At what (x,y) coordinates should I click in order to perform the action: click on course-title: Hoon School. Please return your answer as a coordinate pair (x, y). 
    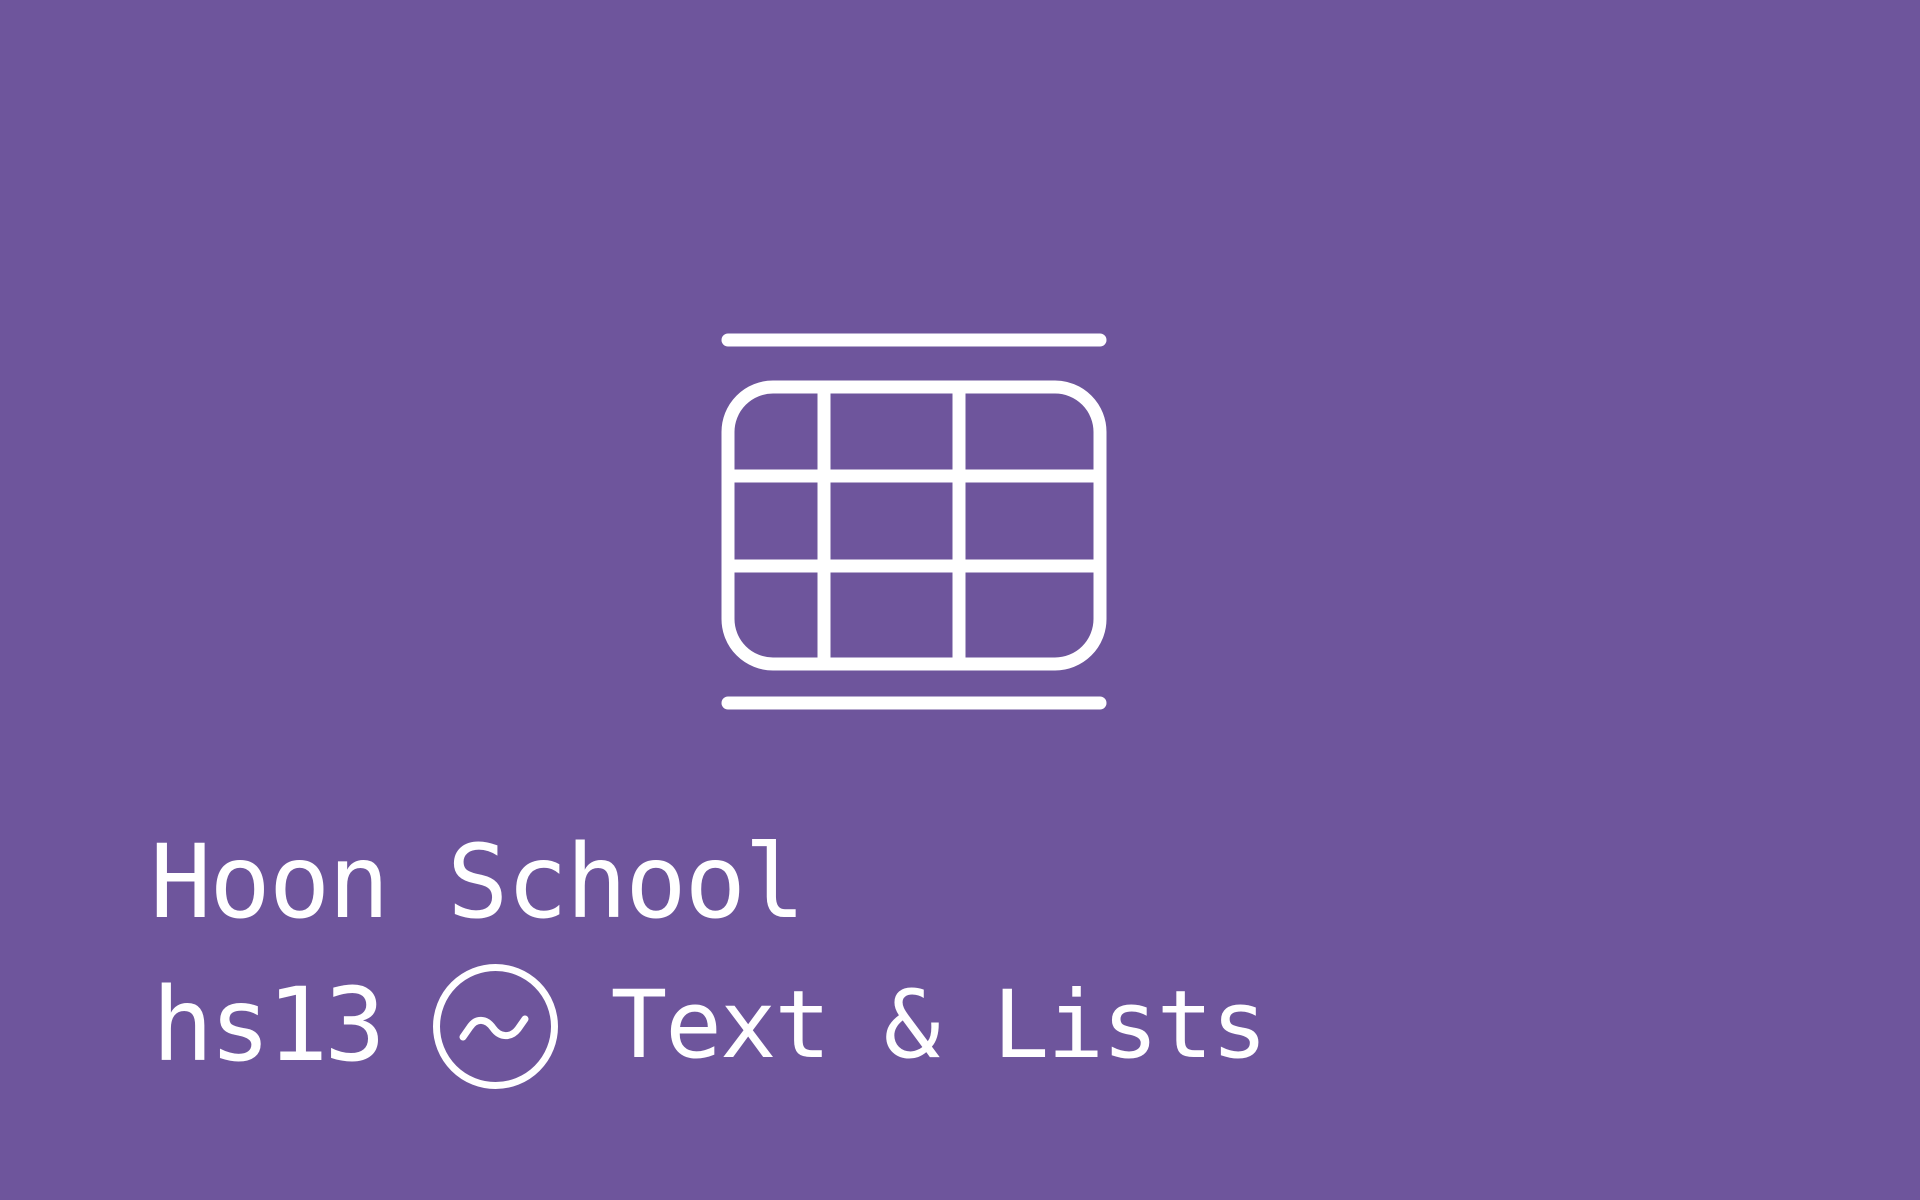
    Looking at the image, I should click on (478, 882).